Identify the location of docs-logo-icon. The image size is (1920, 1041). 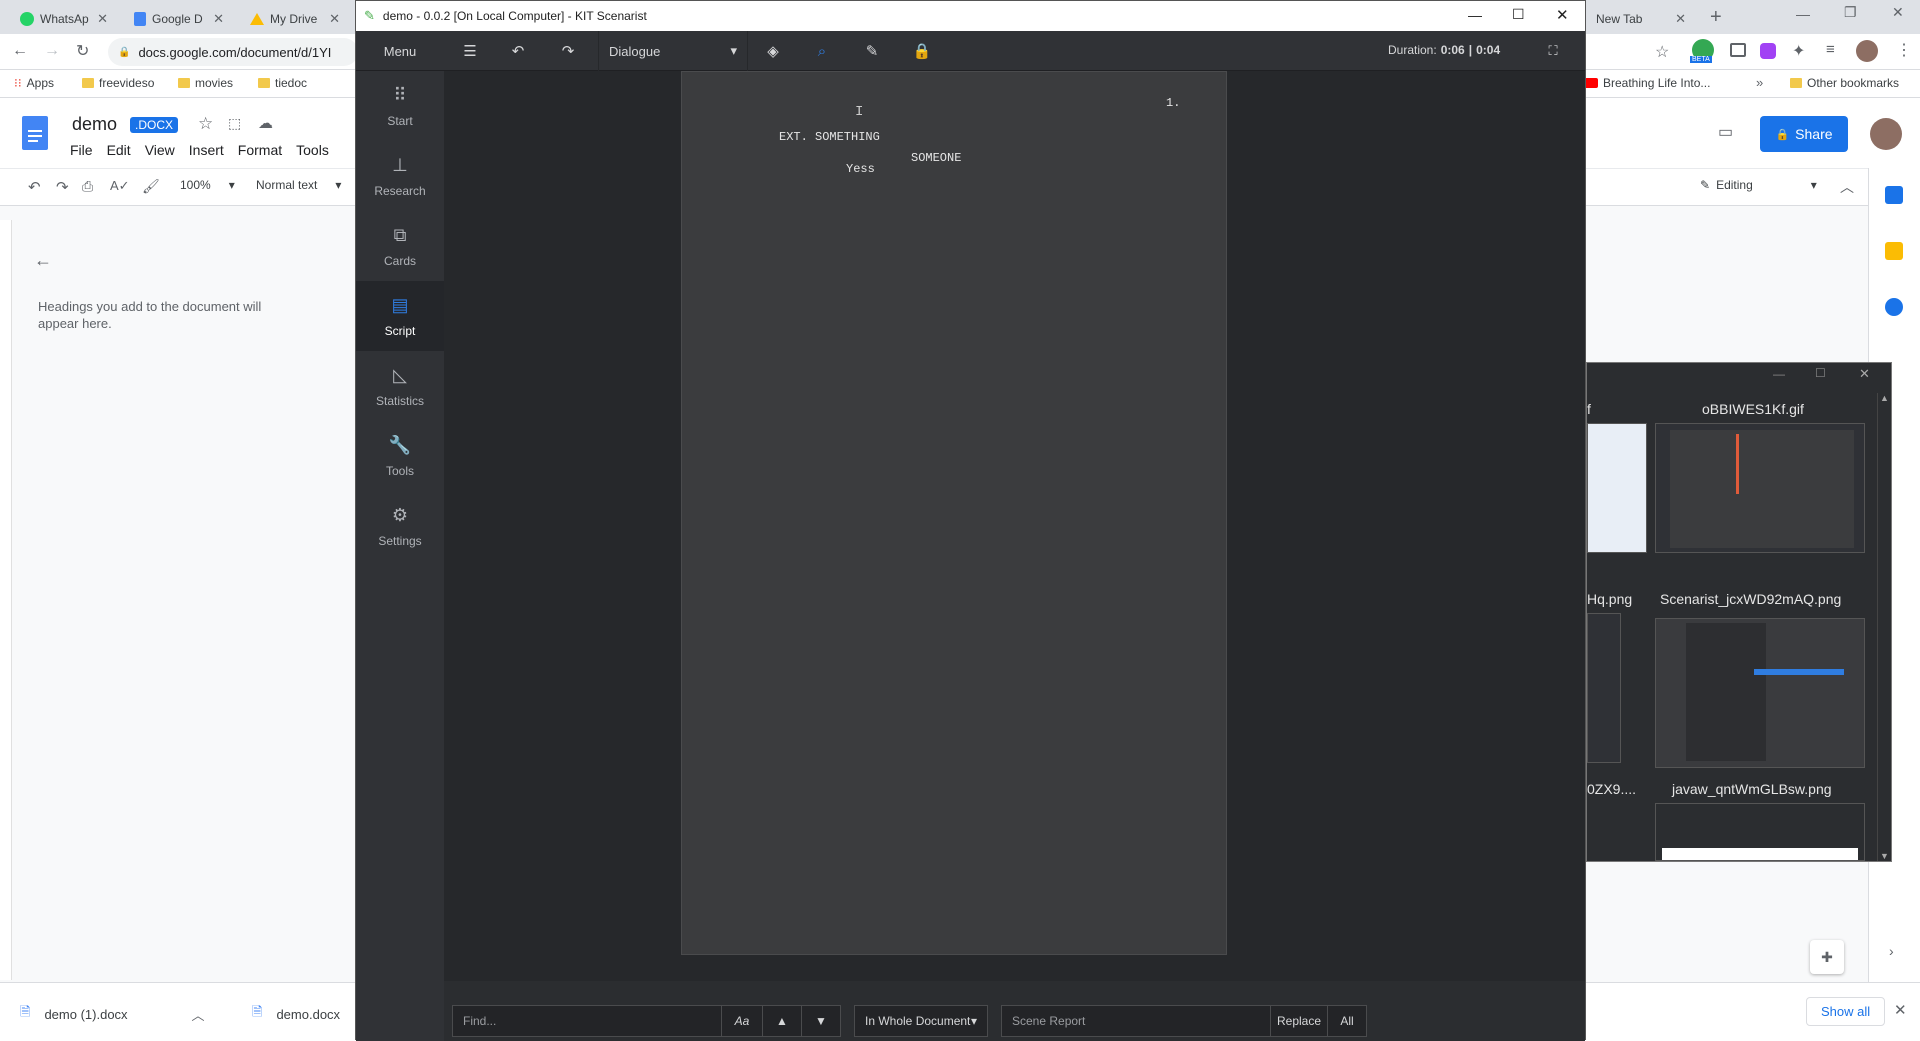
(35, 133).